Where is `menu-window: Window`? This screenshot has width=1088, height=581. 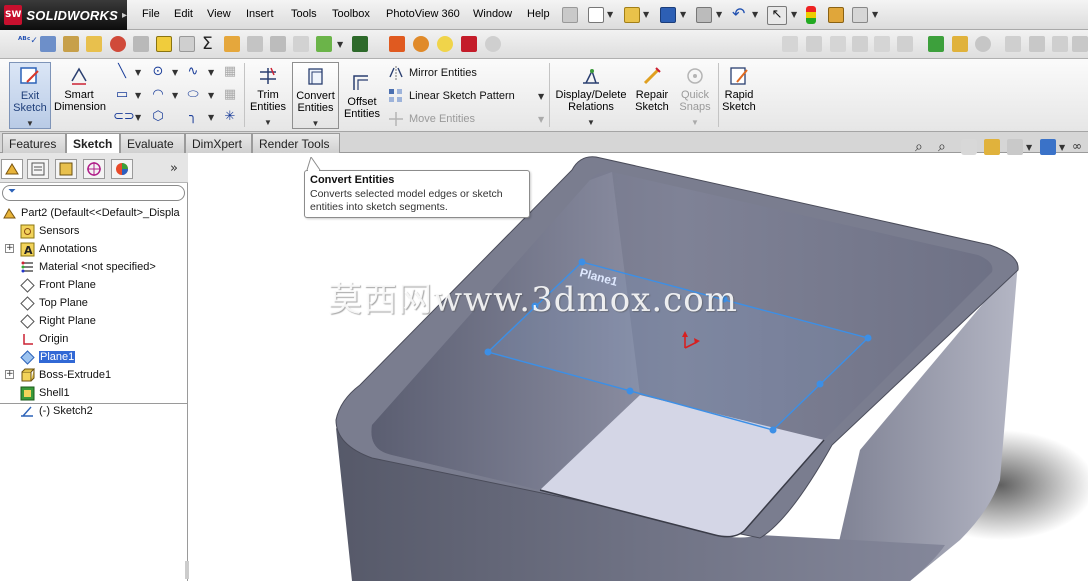
menu-window: Window is located at coordinates (492, 14).